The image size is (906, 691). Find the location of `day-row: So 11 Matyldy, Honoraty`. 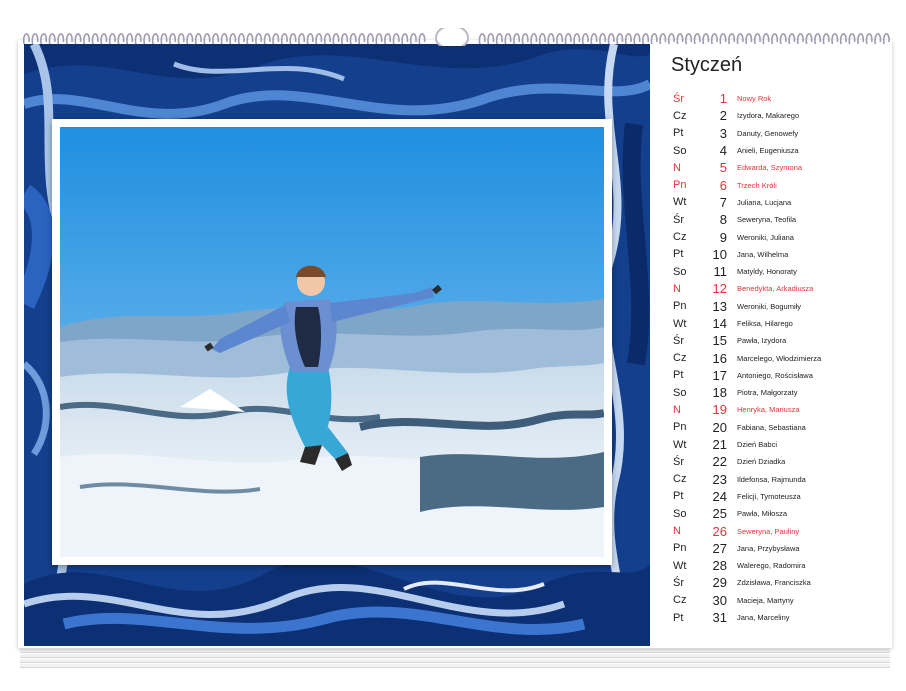

day-row: So 11 Matyldy, Honoraty is located at coordinates (780, 271).